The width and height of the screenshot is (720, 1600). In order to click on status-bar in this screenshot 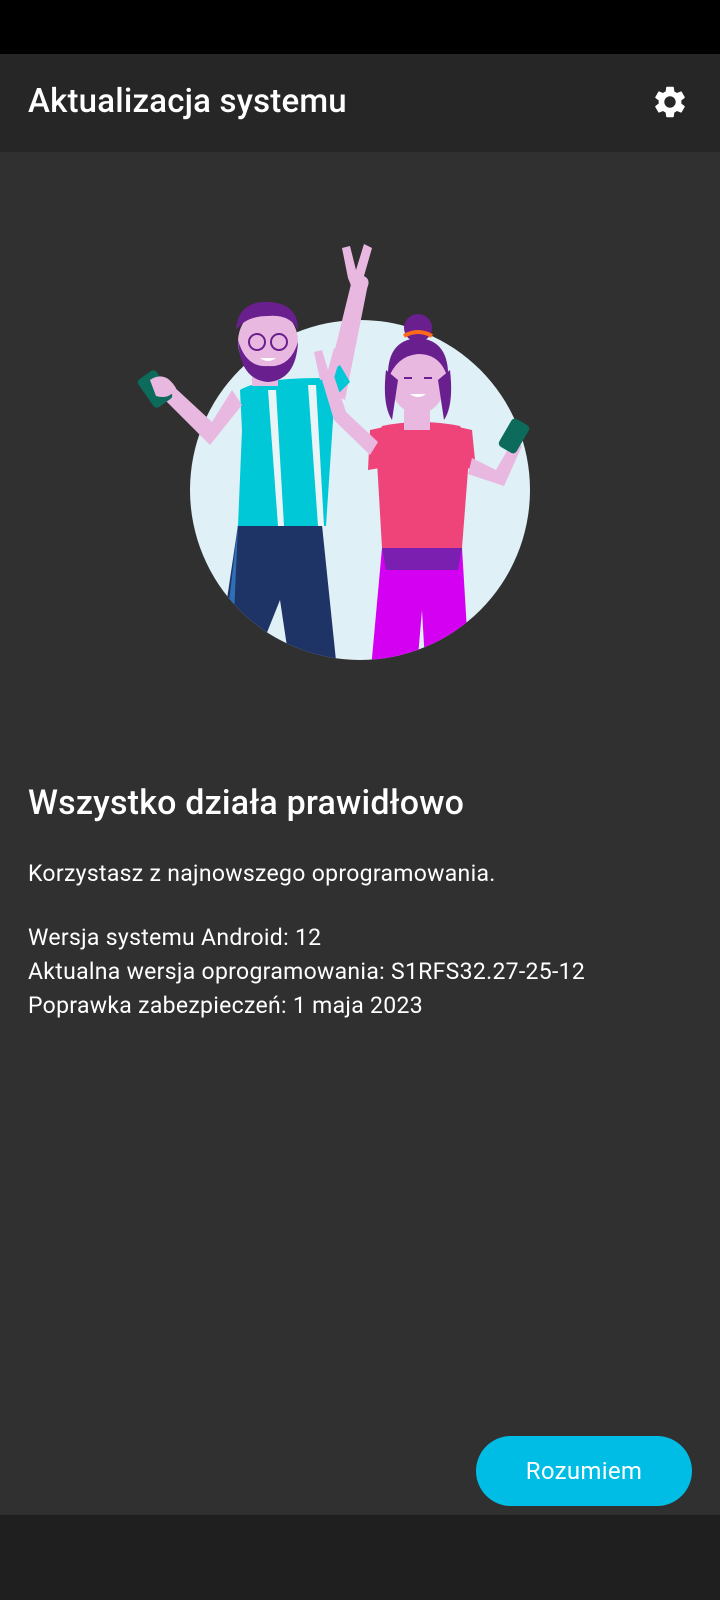, I will do `click(360, 27)`.